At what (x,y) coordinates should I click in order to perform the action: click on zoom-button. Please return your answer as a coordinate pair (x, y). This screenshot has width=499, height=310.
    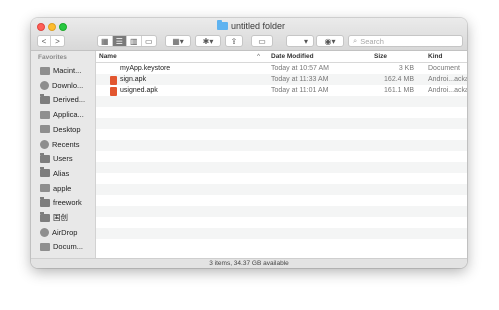
    Looking at the image, I should click on (63, 27).